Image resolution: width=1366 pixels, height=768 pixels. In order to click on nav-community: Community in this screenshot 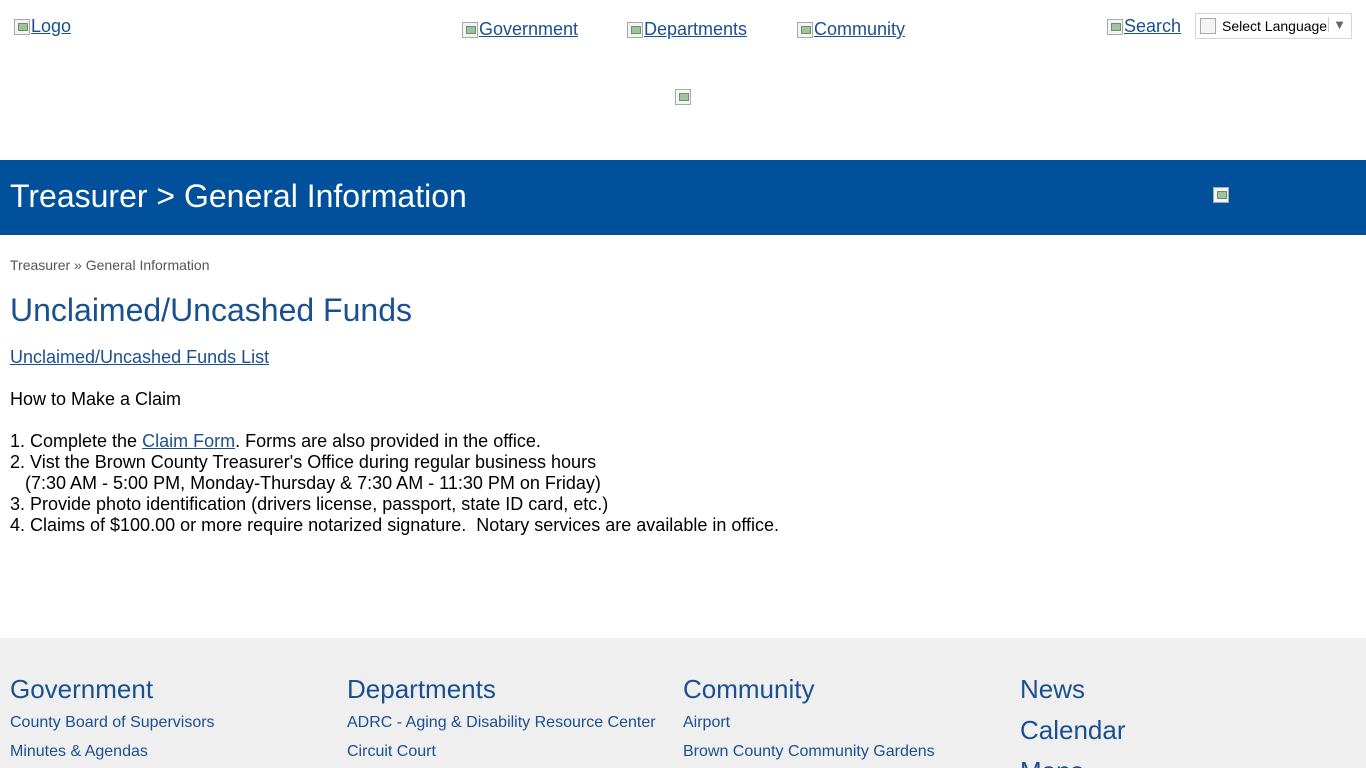, I will do `click(851, 29)`.